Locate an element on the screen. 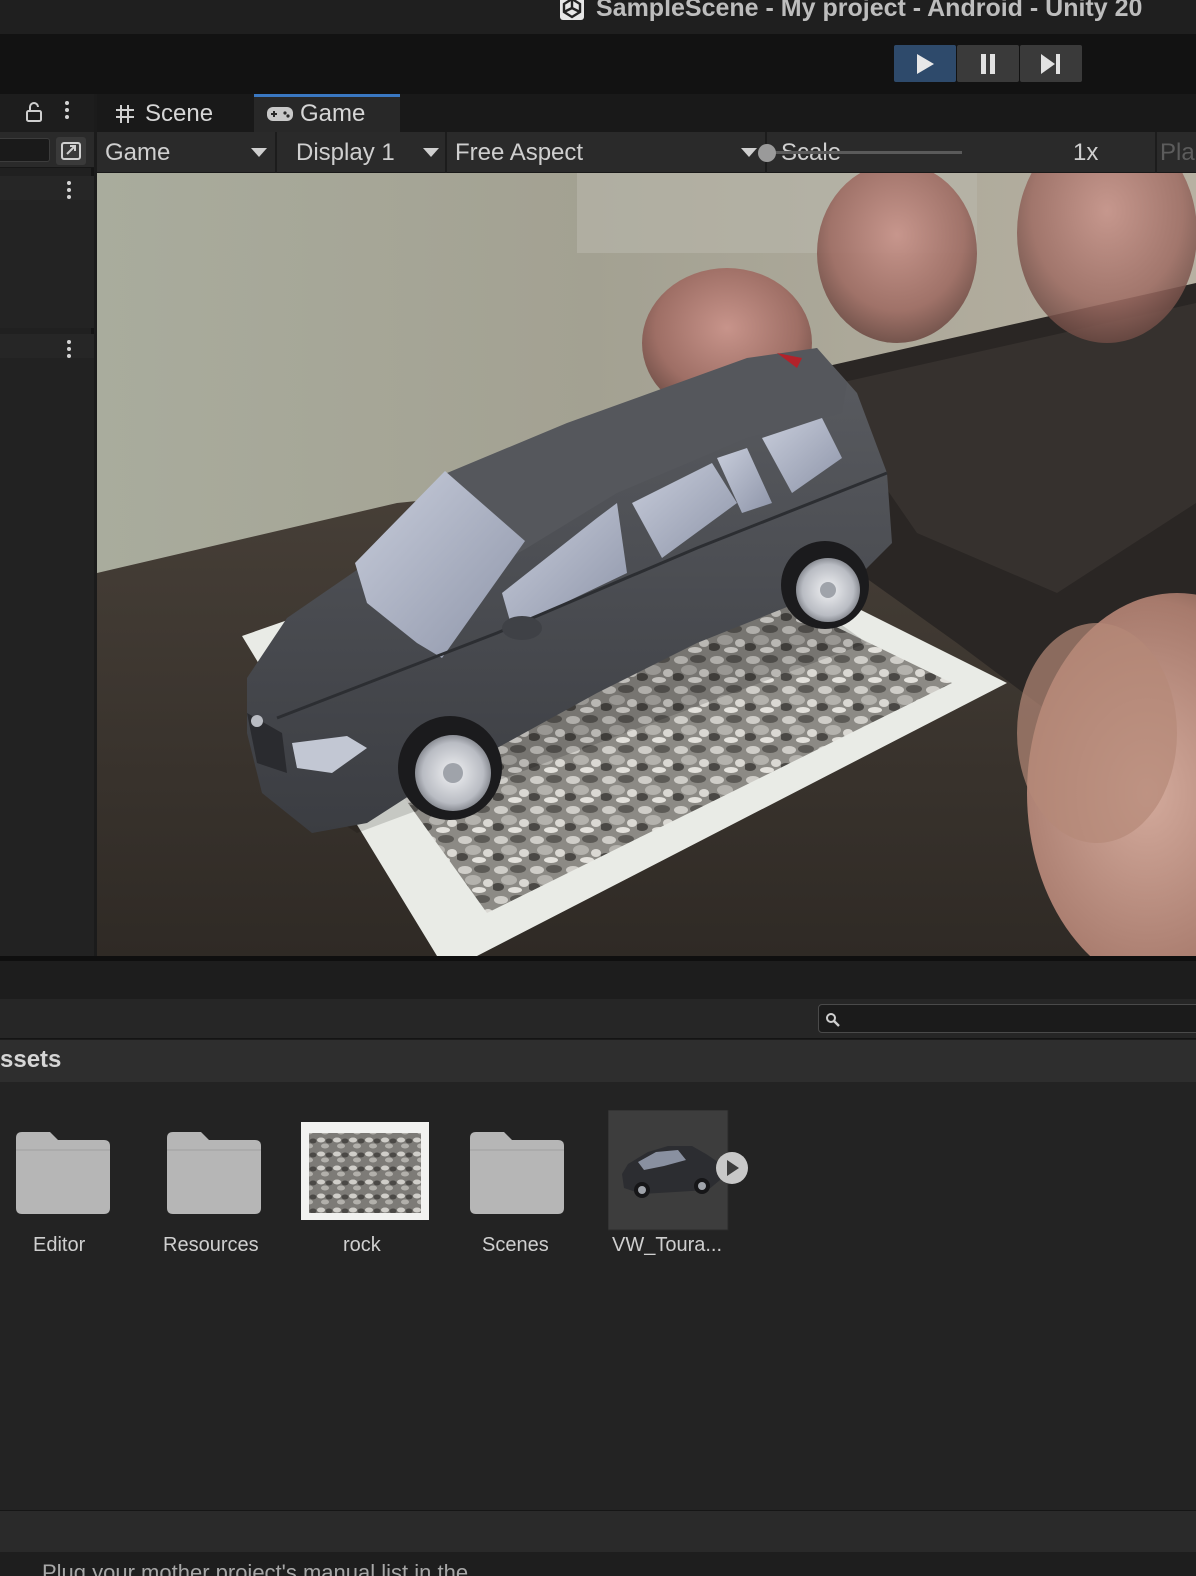  gamepad-icon is located at coordinates (280, 114).